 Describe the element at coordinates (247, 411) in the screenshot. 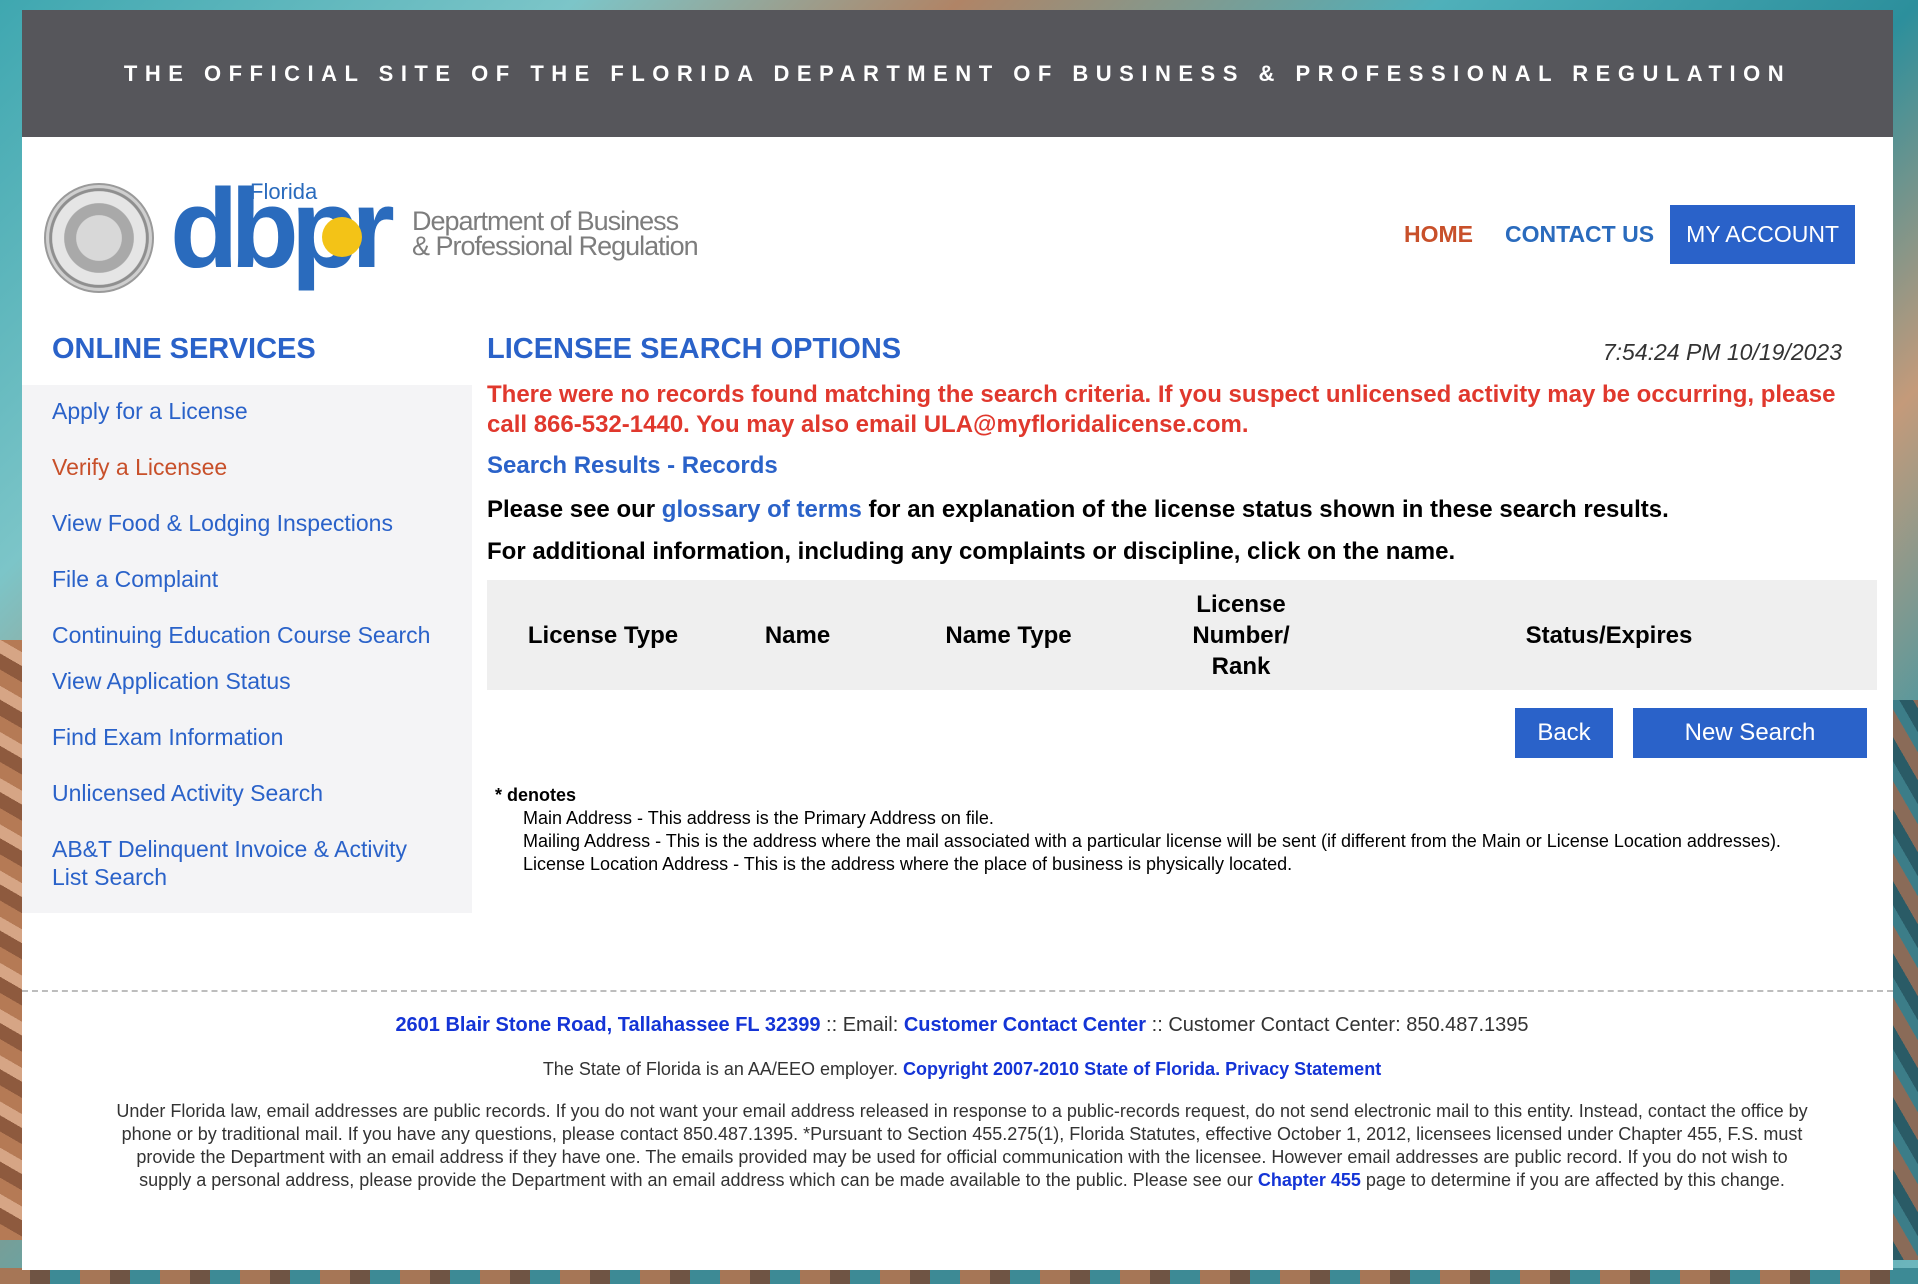

I see `sidebar-item-apply-license: Apply for a License` at that location.